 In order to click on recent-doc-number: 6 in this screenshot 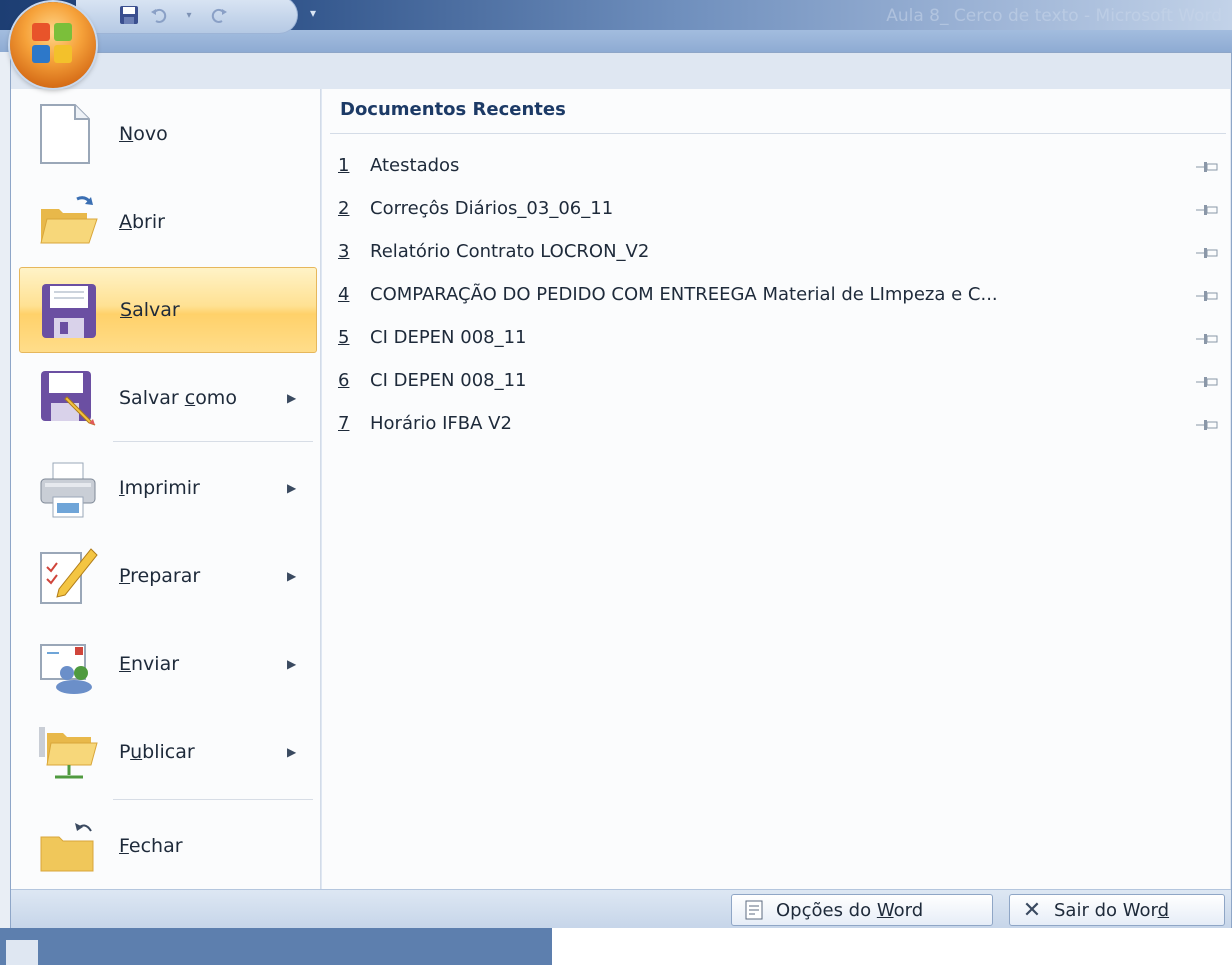, I will do `click(344, 380)`.